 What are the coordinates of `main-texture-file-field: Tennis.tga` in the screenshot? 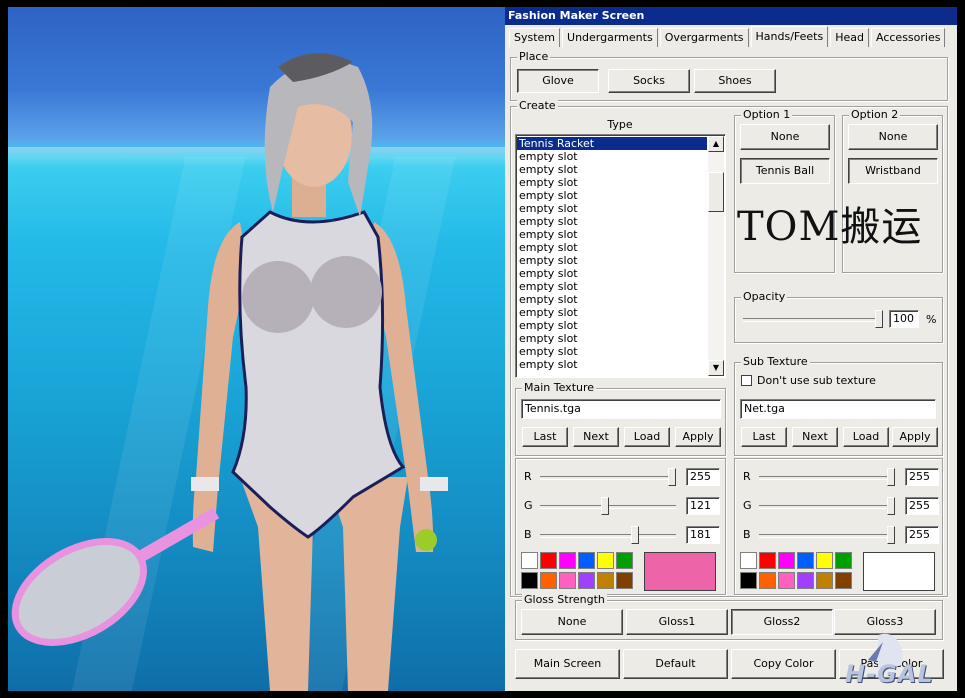 It's located at (621, 409).